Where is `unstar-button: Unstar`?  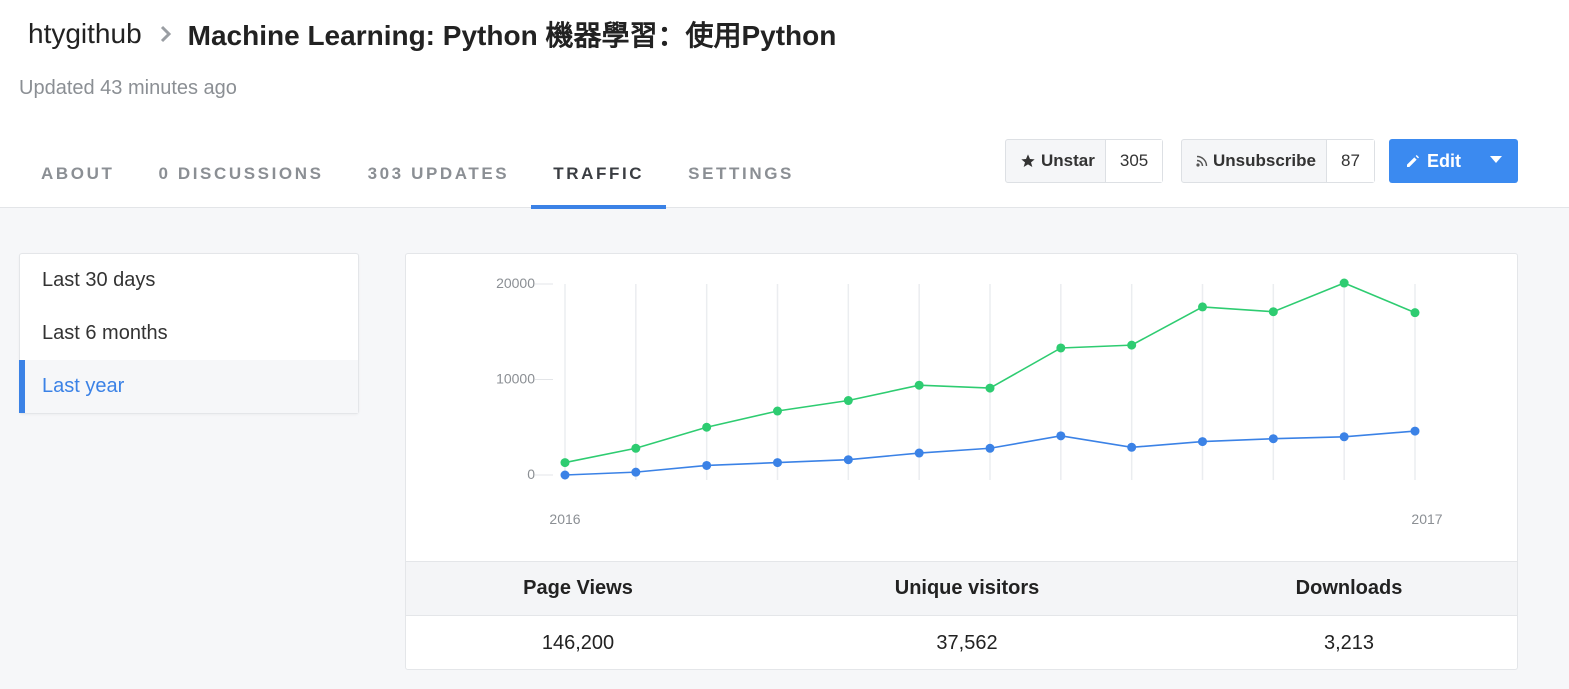
unstar-button: Unstar is located at coordinates (1056, 161).